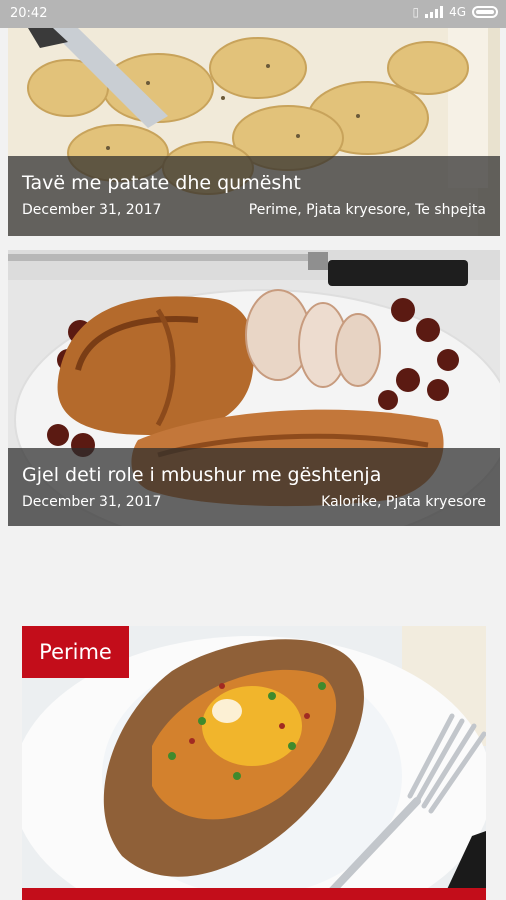 The width and height of the screenshot is (506, 900). I want to click on post-categories: Perime, Pjata kryesore, Te shpejta, so click(367, 210).